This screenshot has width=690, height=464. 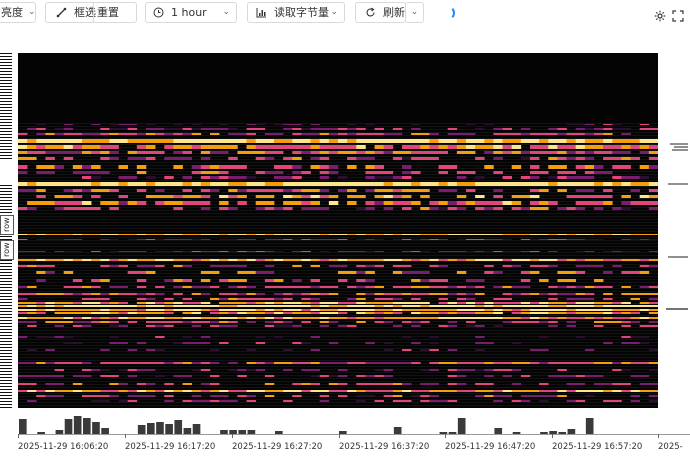 What do you see at coordinates (108, 12) in the screenshot?
I see `reset-button: 重置` at bounding box center [108, 12].